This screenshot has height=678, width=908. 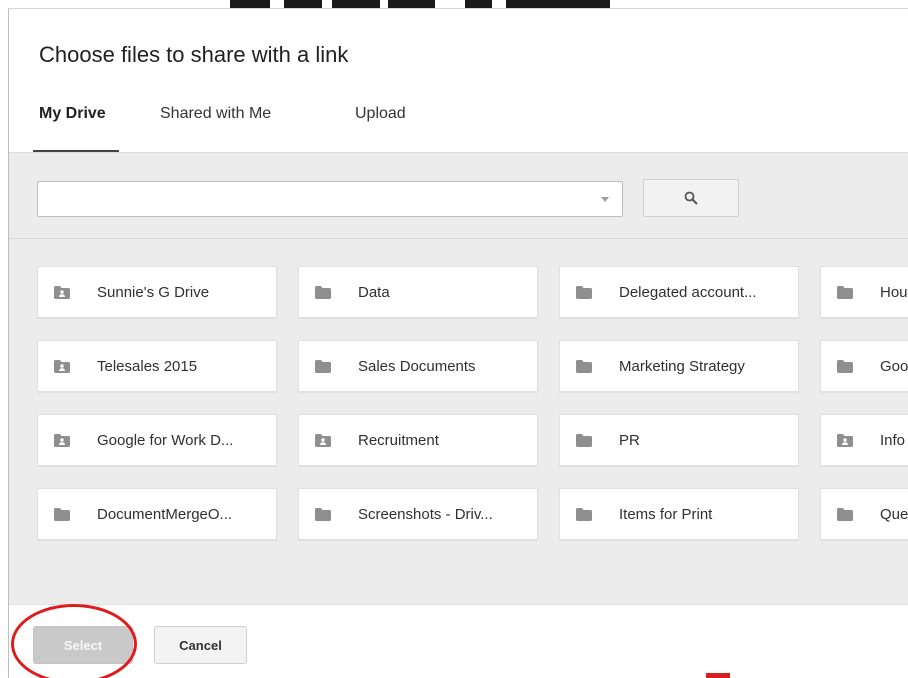 I want to click on folder-item-label: Recruitment, so click(x=398, y=440).